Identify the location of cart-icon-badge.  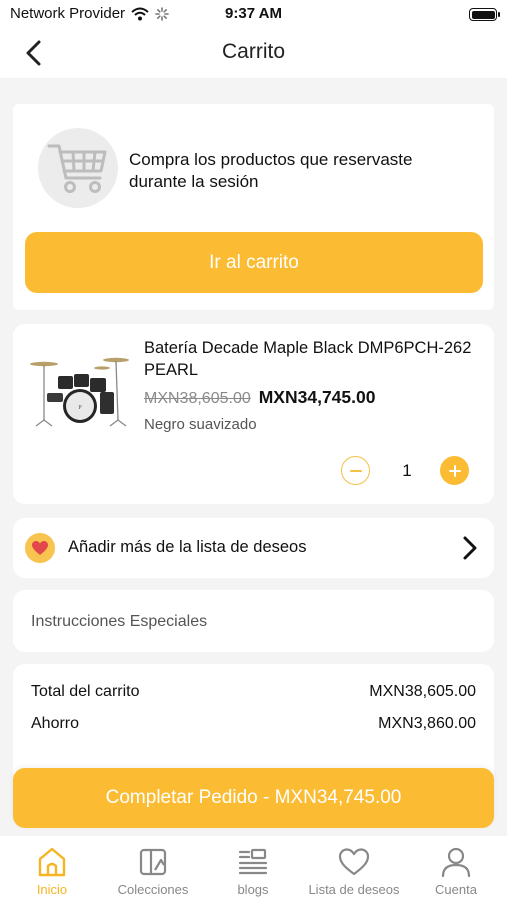
(78, 168).